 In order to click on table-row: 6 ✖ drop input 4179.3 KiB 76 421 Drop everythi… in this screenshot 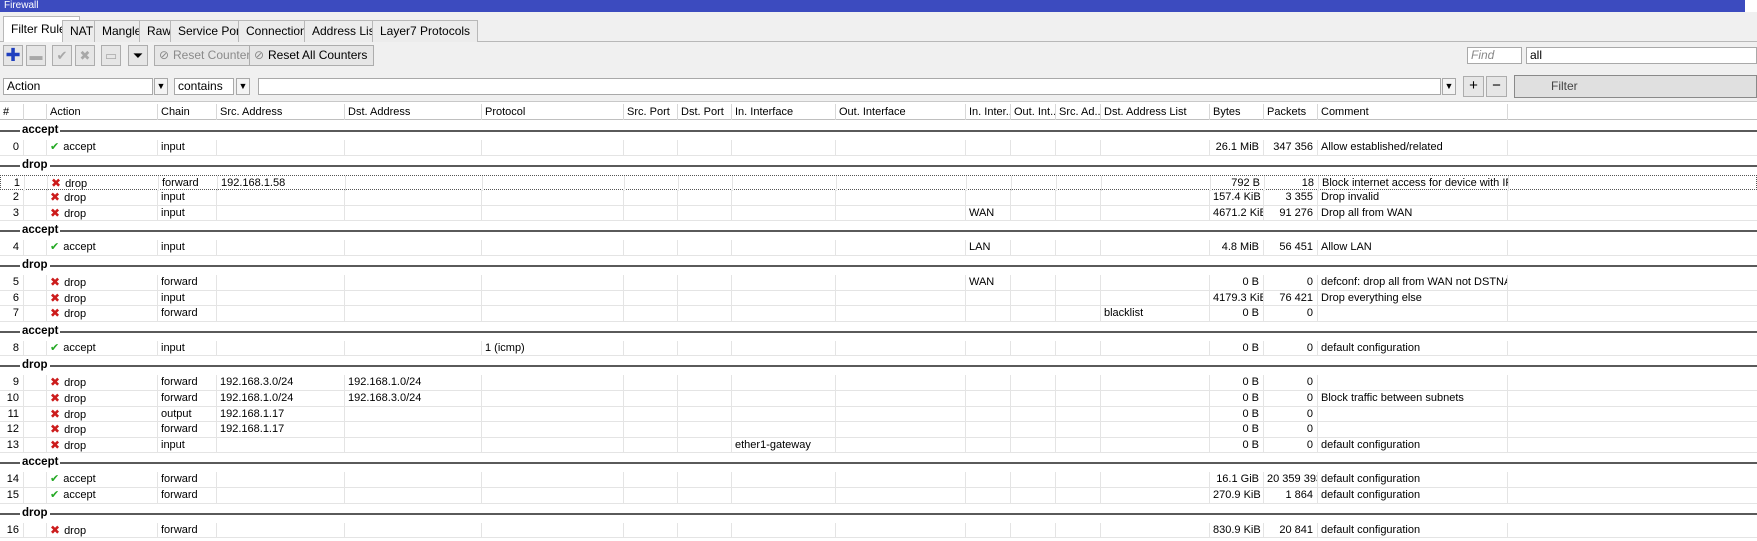, I will do `click(878, 298)`.